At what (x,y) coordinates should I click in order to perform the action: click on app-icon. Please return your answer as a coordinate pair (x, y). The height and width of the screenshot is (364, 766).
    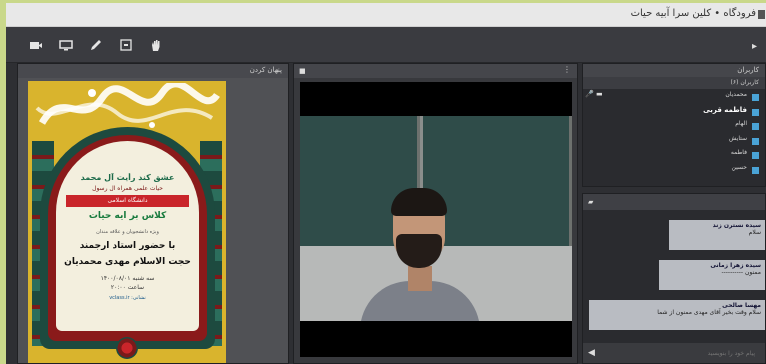
    Looking at the image, I should click on (761, 14).